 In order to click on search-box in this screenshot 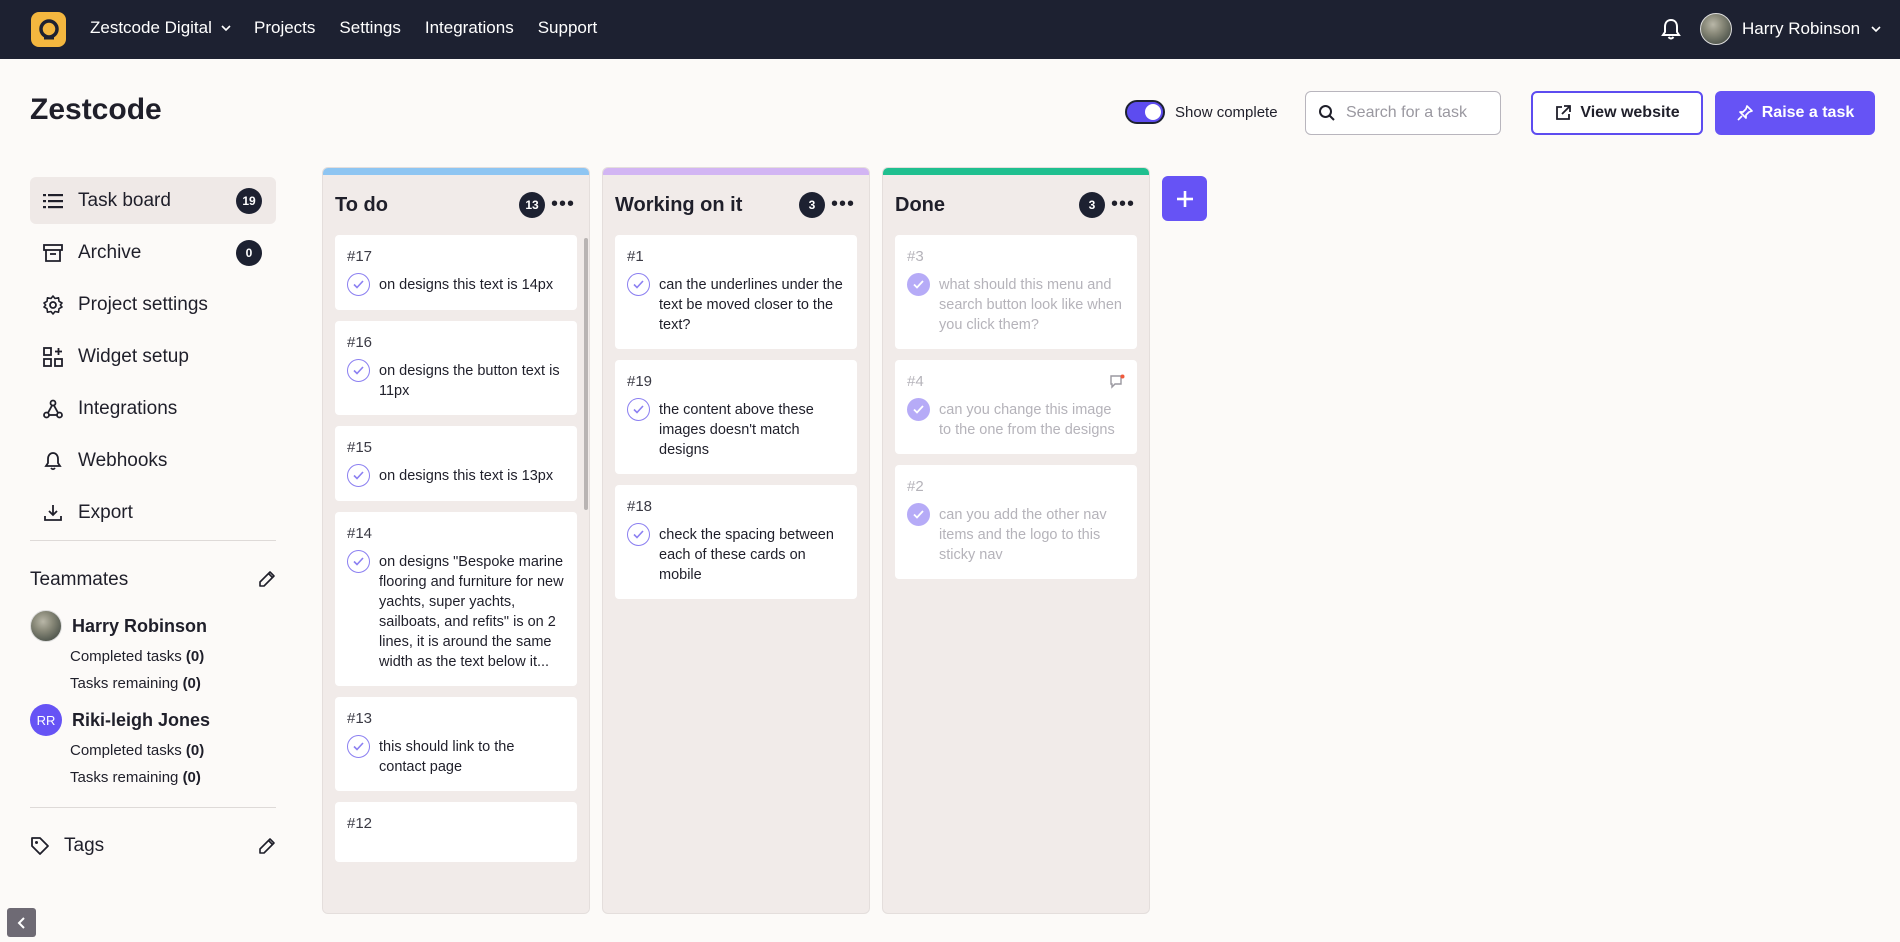, I will do `click(1403, 113)`.